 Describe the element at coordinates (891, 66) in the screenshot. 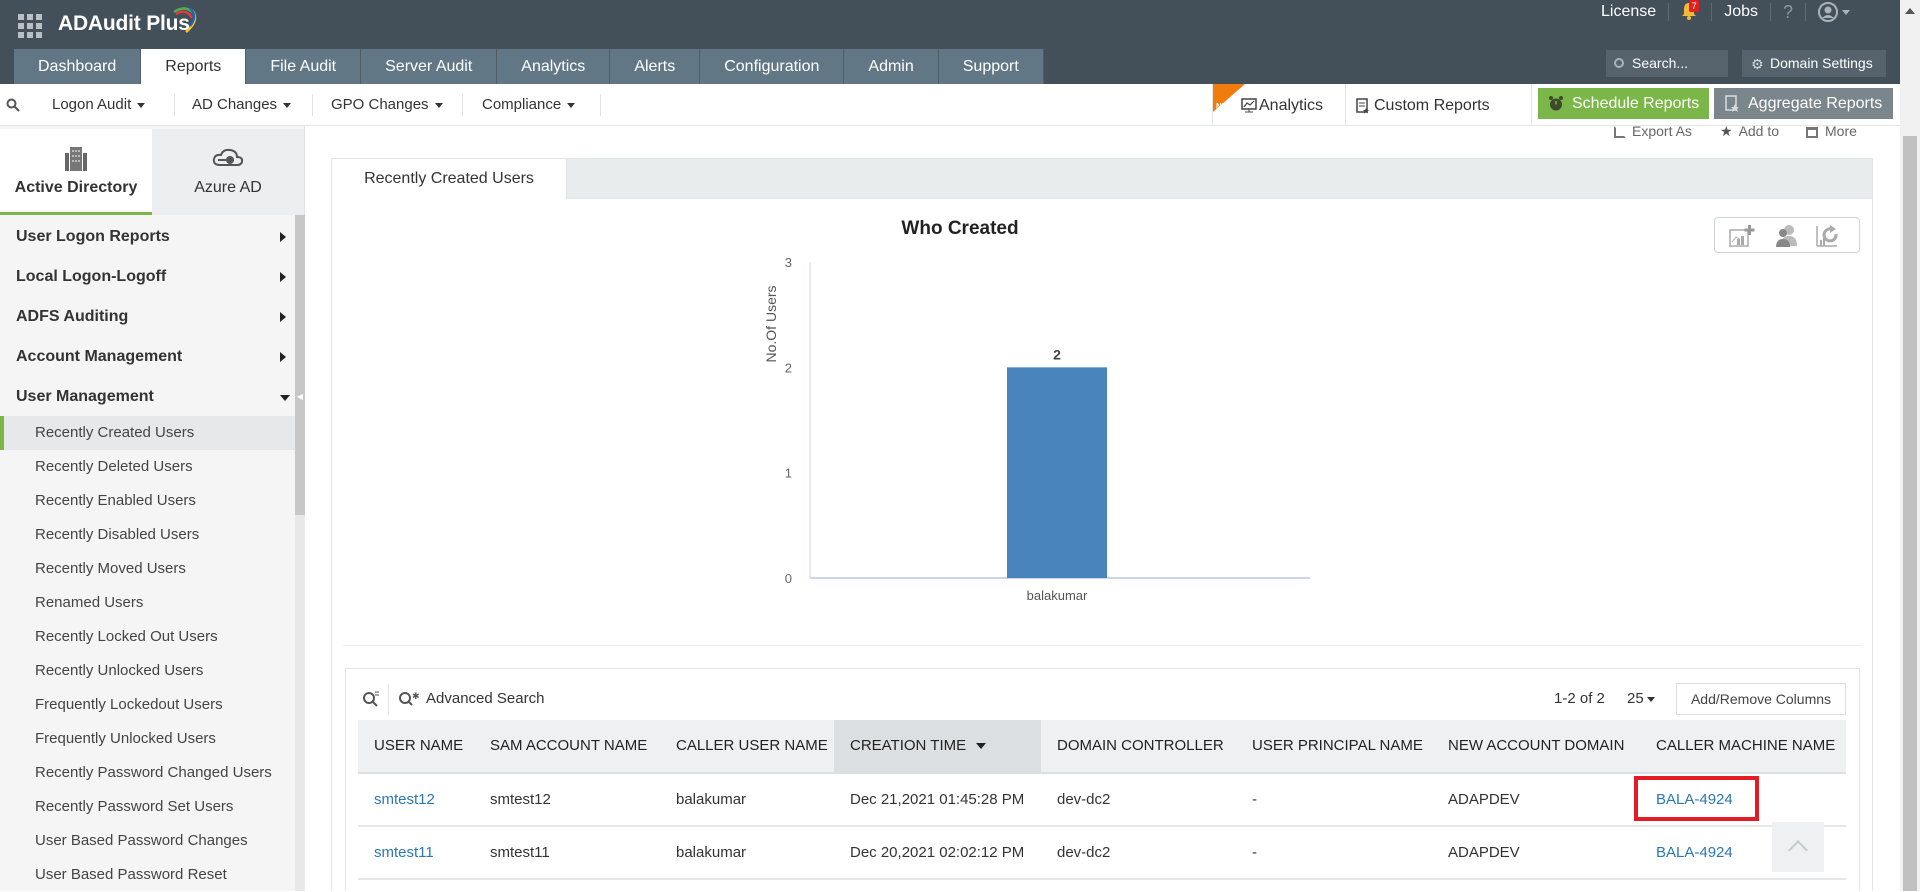

I see `tab-admin: Admin` at that location.